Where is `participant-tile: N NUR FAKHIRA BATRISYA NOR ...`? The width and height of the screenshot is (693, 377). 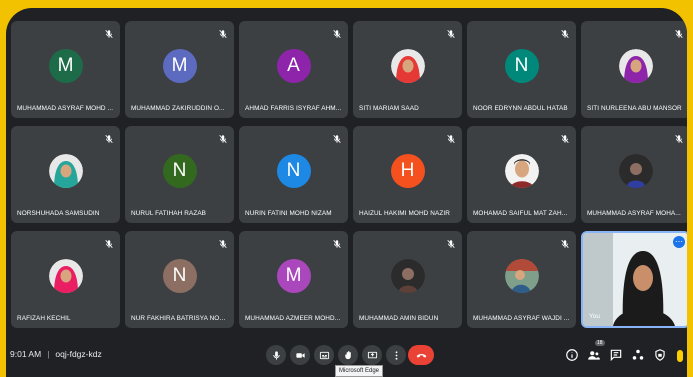 participant-tile: N NUR FAKHIRA BATRISYA NOR ... is located at coordinates (179, 279).